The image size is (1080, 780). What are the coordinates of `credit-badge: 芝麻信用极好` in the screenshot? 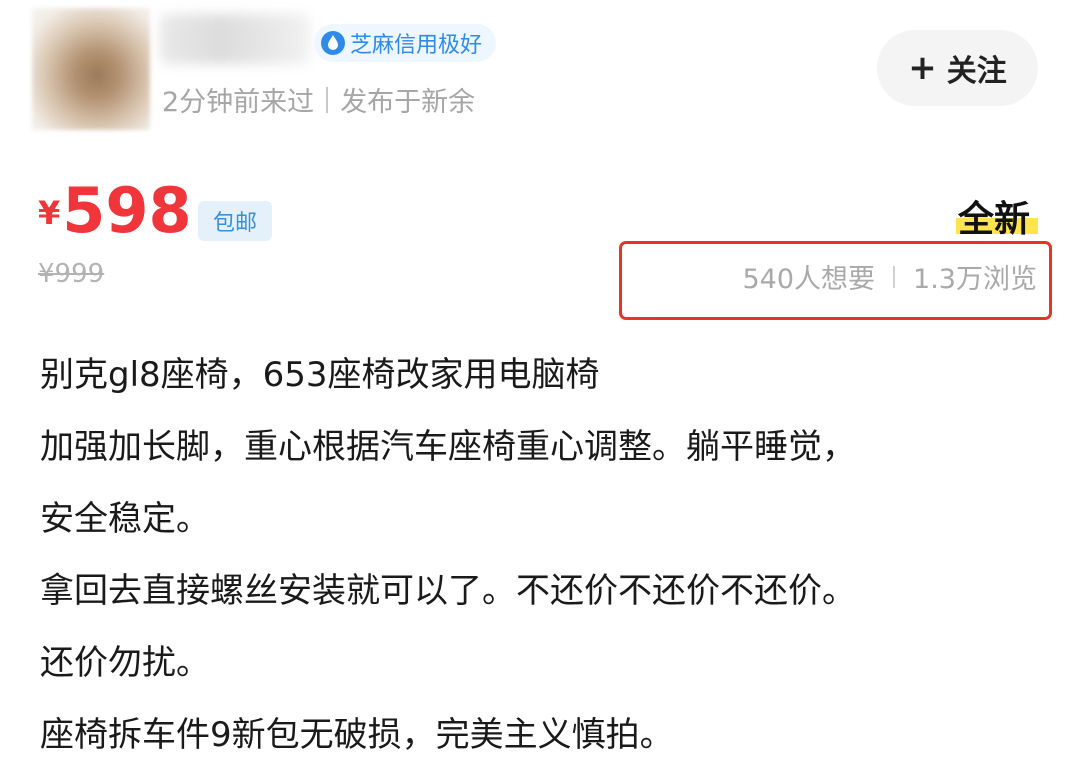 It's located at (405, 43).